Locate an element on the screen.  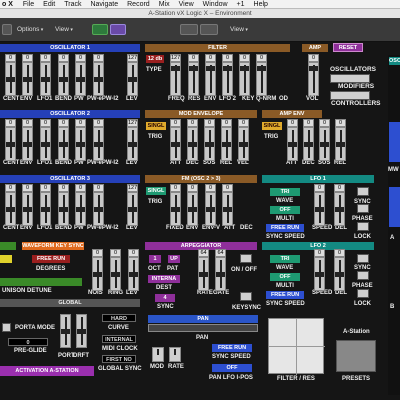
filter-type-display: 12 db is located at coordinates (155, 59).